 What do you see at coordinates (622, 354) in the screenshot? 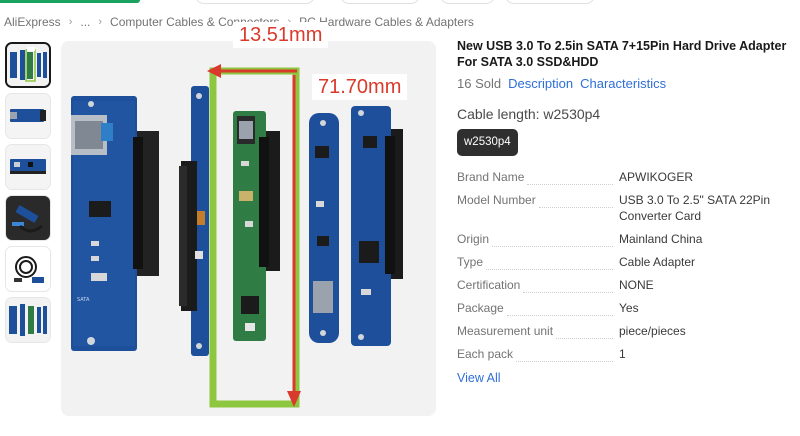
I see `spec-value: 1` at bounding box center [622, 354].